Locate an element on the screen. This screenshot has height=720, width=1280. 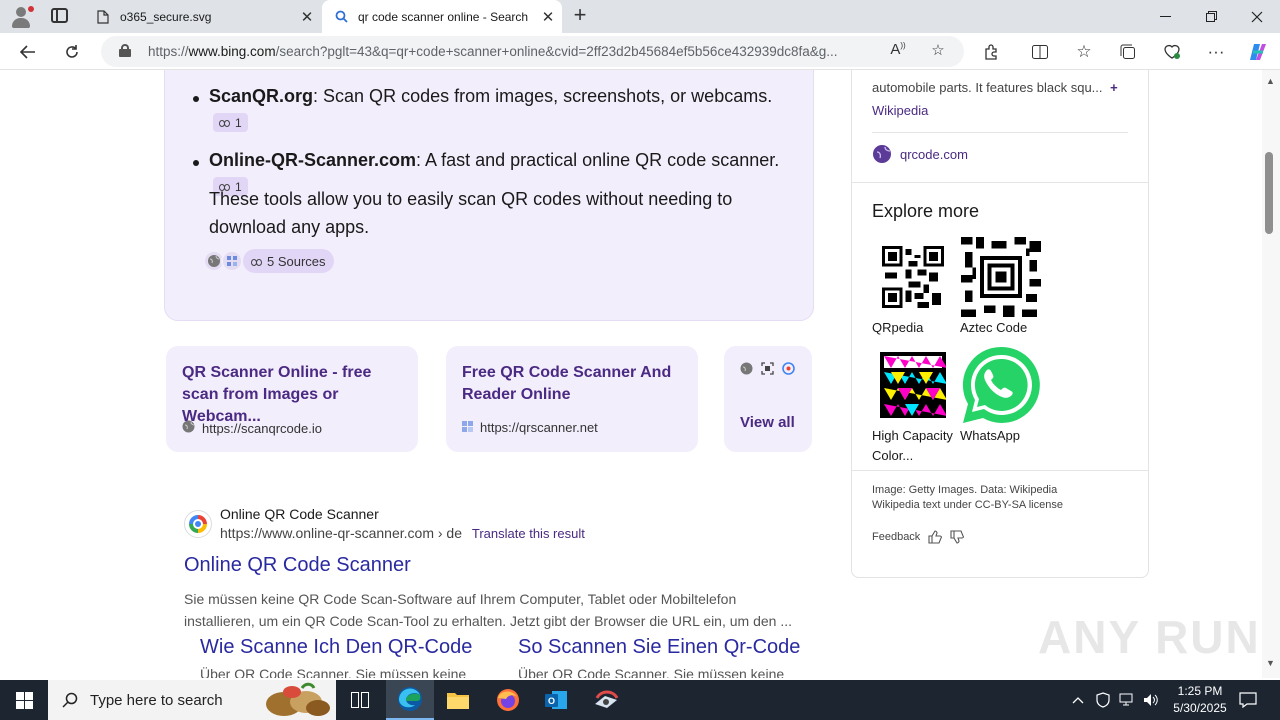
refresh-button is located at coordinates (72, 52).